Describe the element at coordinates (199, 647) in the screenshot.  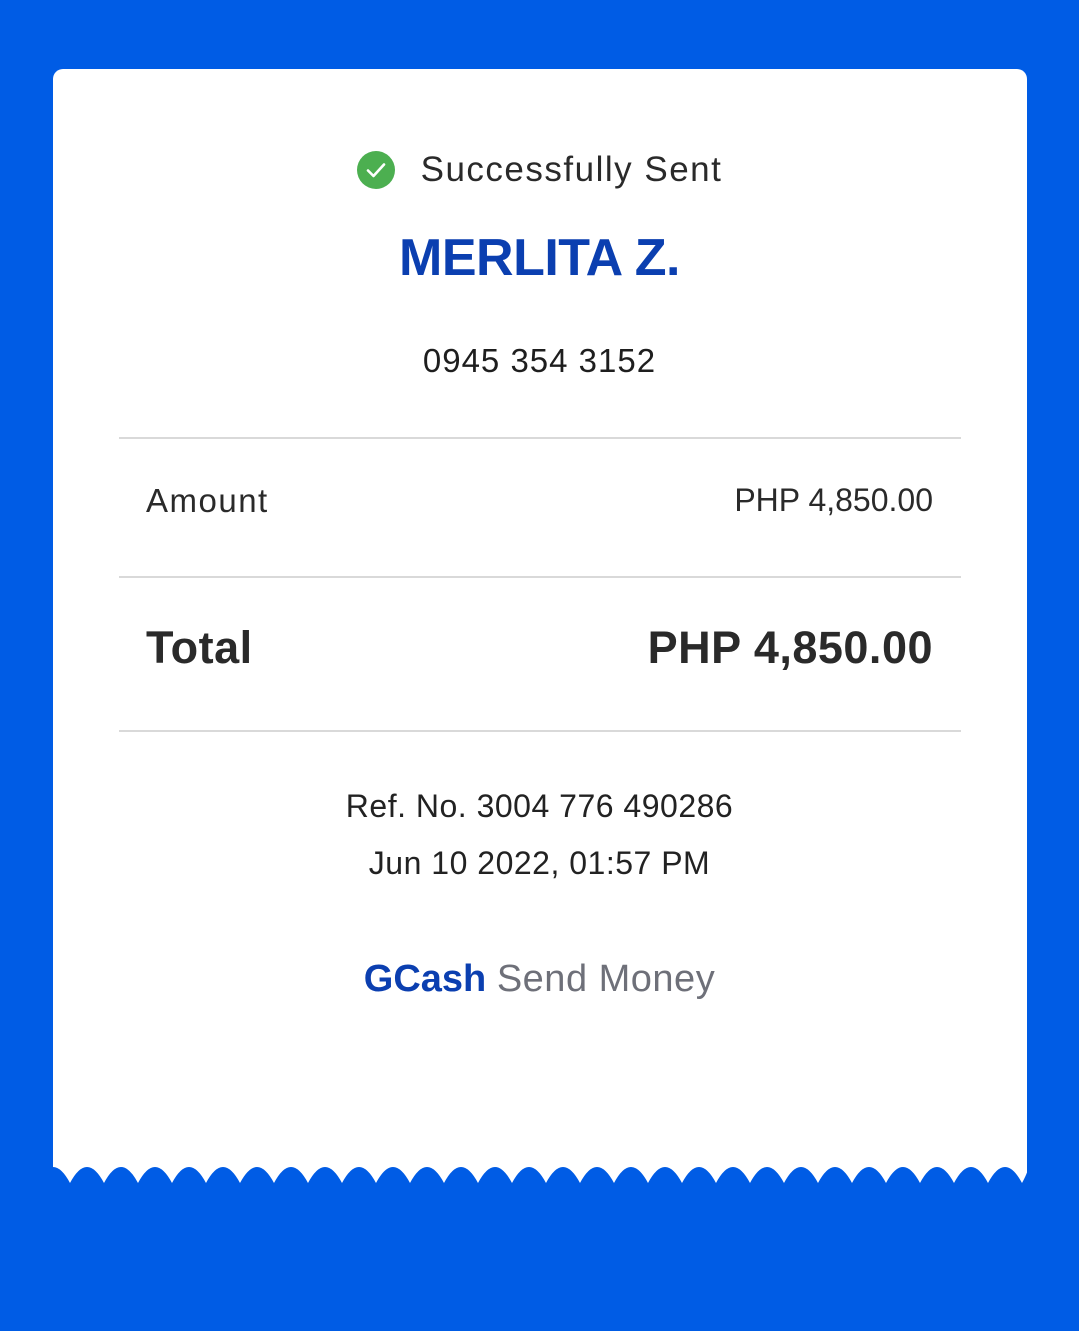
I see `total-label: Total` at that location.